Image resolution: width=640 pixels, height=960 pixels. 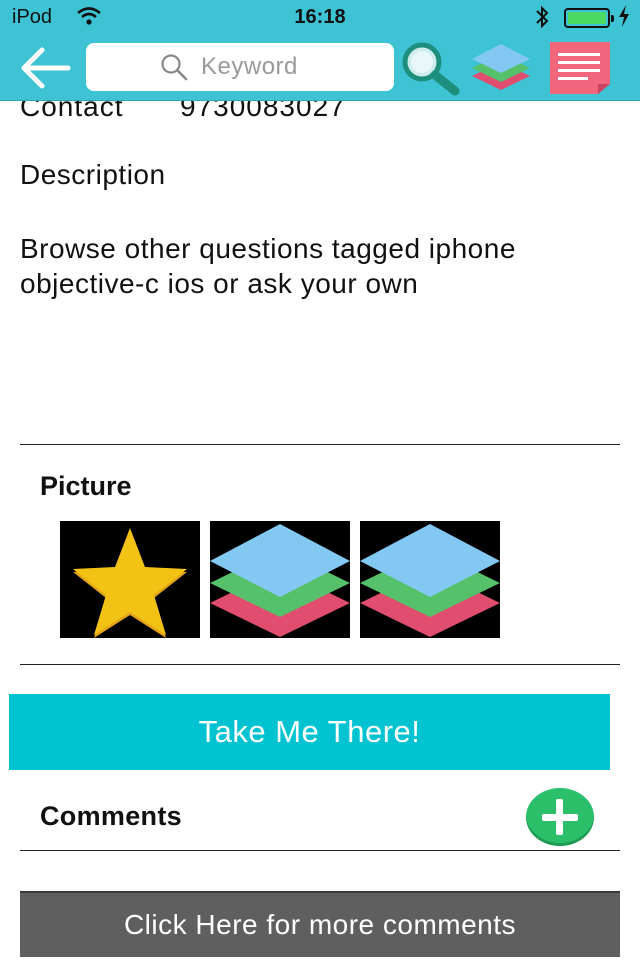 I want to click on battery-icon, so click(x=589, y=18).